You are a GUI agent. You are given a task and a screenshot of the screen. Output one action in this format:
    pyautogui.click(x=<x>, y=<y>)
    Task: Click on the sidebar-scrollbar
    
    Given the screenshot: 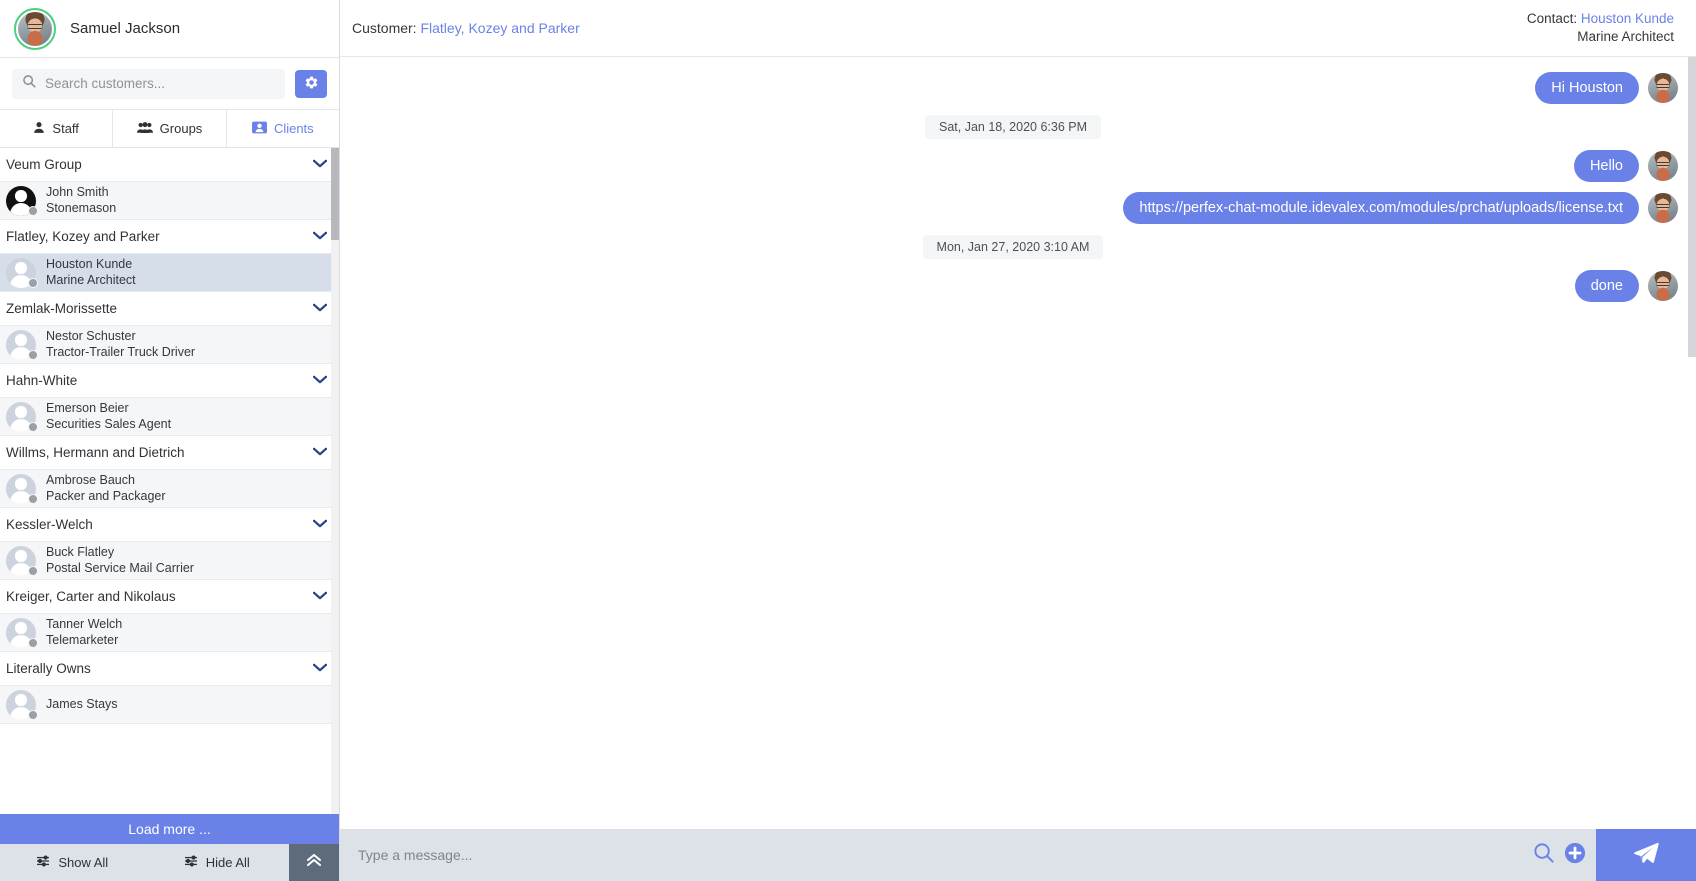 What is the action you would take?
    pyautogui.click(x=335, y=481)
    